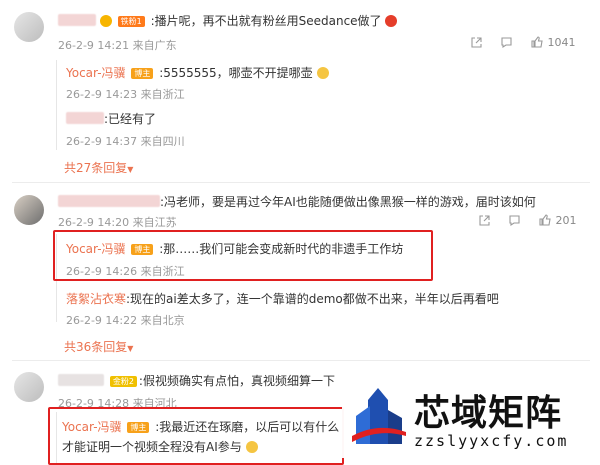 The height and width of the screenshot is (465, 600). I want to click on reply-author: 落絮沾衣寒, so click(96, 299).